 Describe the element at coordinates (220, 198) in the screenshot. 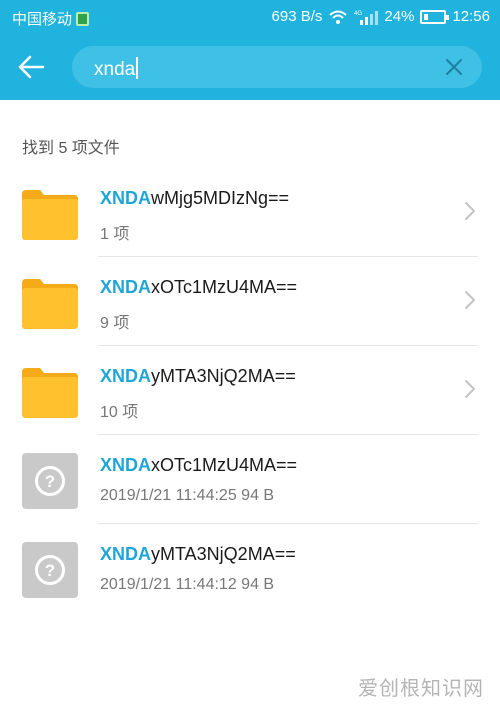

I see `name-rest: wMjg5MDIzNg==` at that location.